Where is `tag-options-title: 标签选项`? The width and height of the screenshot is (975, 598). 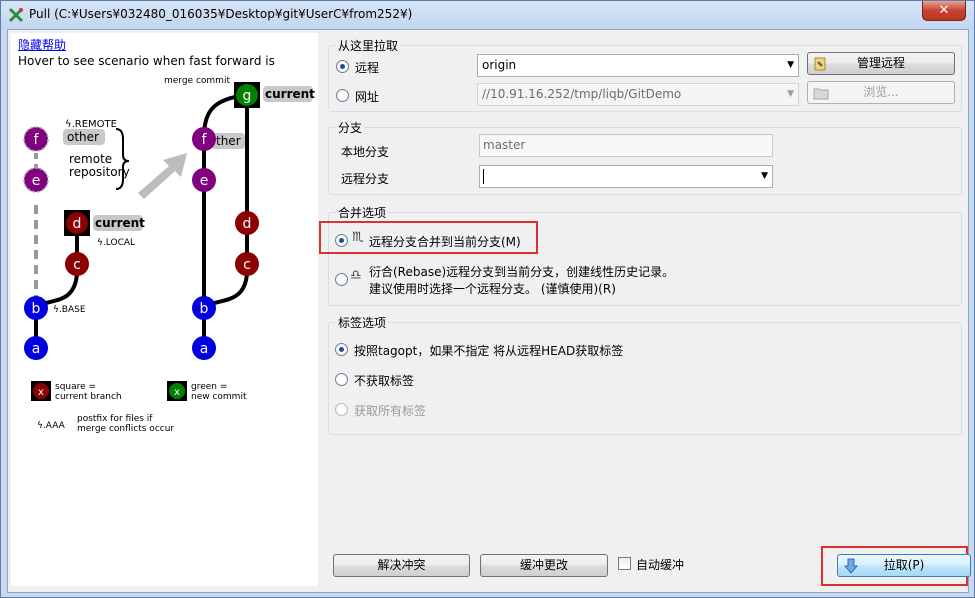 tag-options-title: 标签选项 is located at coordinates (362, 322).